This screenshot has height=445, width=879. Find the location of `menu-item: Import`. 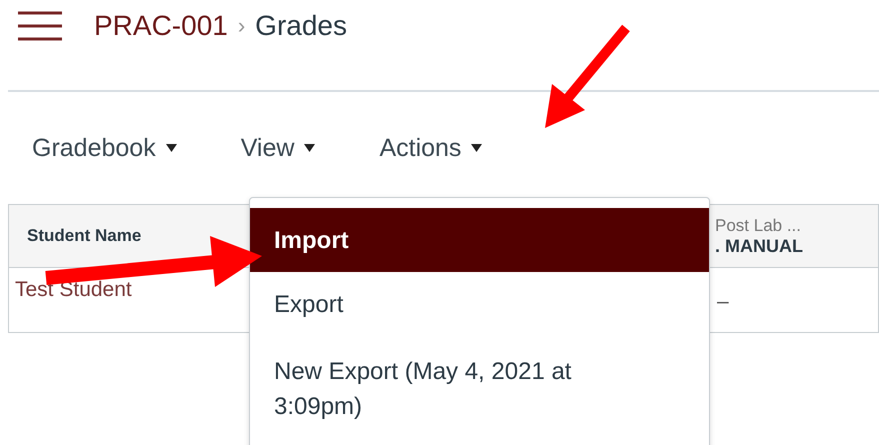

menu-item: Import is located at coordinates (479, 240).